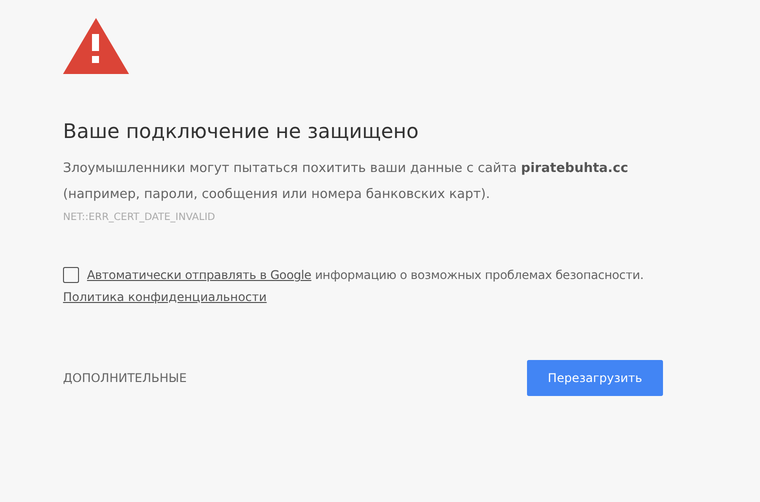 The image size is (760, 502). What do you see at coordinates (71, 275) in the screenshot?
I see `checkbox` at bounding box center [71, 275].